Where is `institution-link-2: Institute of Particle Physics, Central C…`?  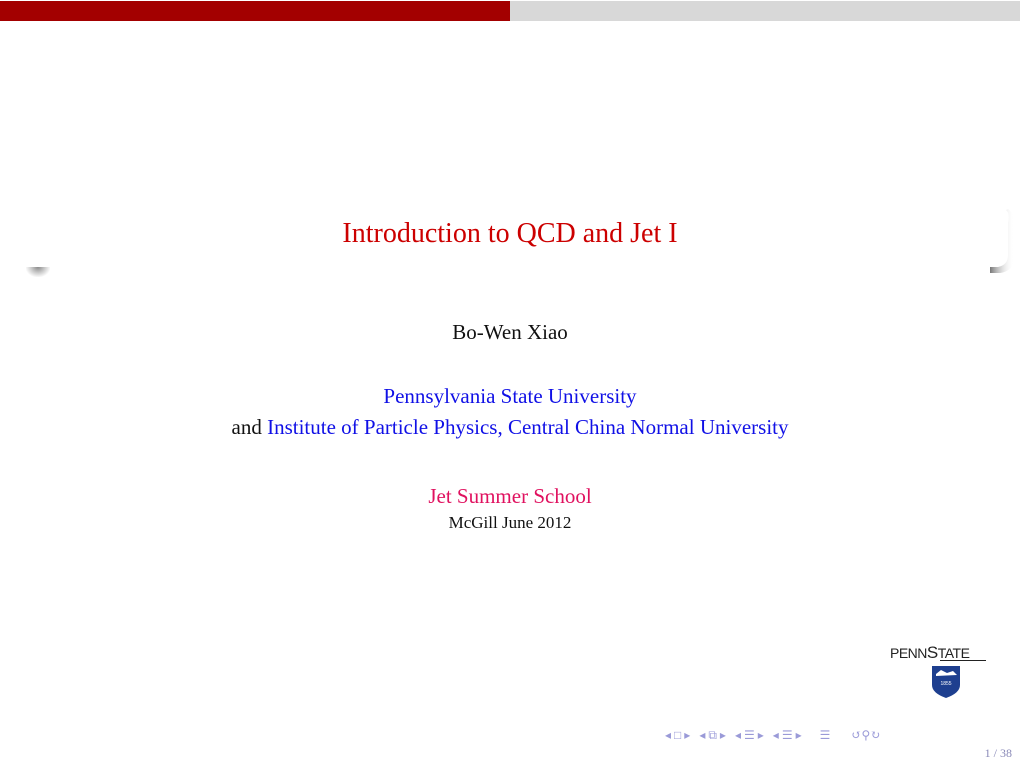
institution-link-2: Institute of Particle Physics, Central C… is located at coordinates (527, 427).